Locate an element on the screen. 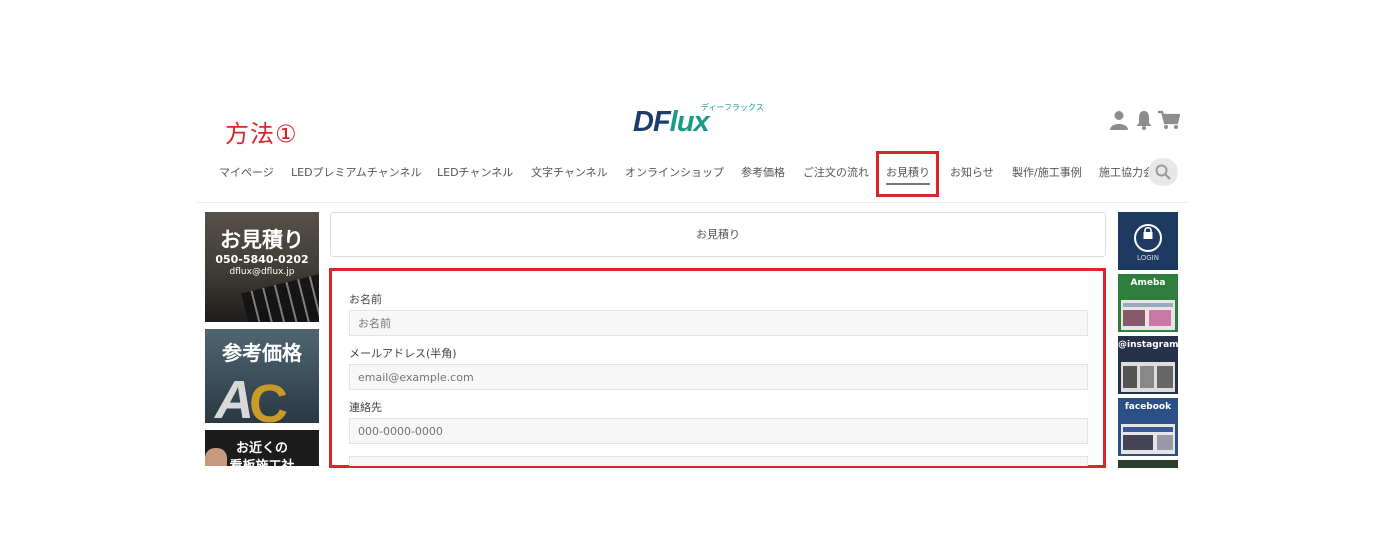 The image size is (1387, 559). nav-item-partners: 施工協力会 is located at coordinates (1126, 172).